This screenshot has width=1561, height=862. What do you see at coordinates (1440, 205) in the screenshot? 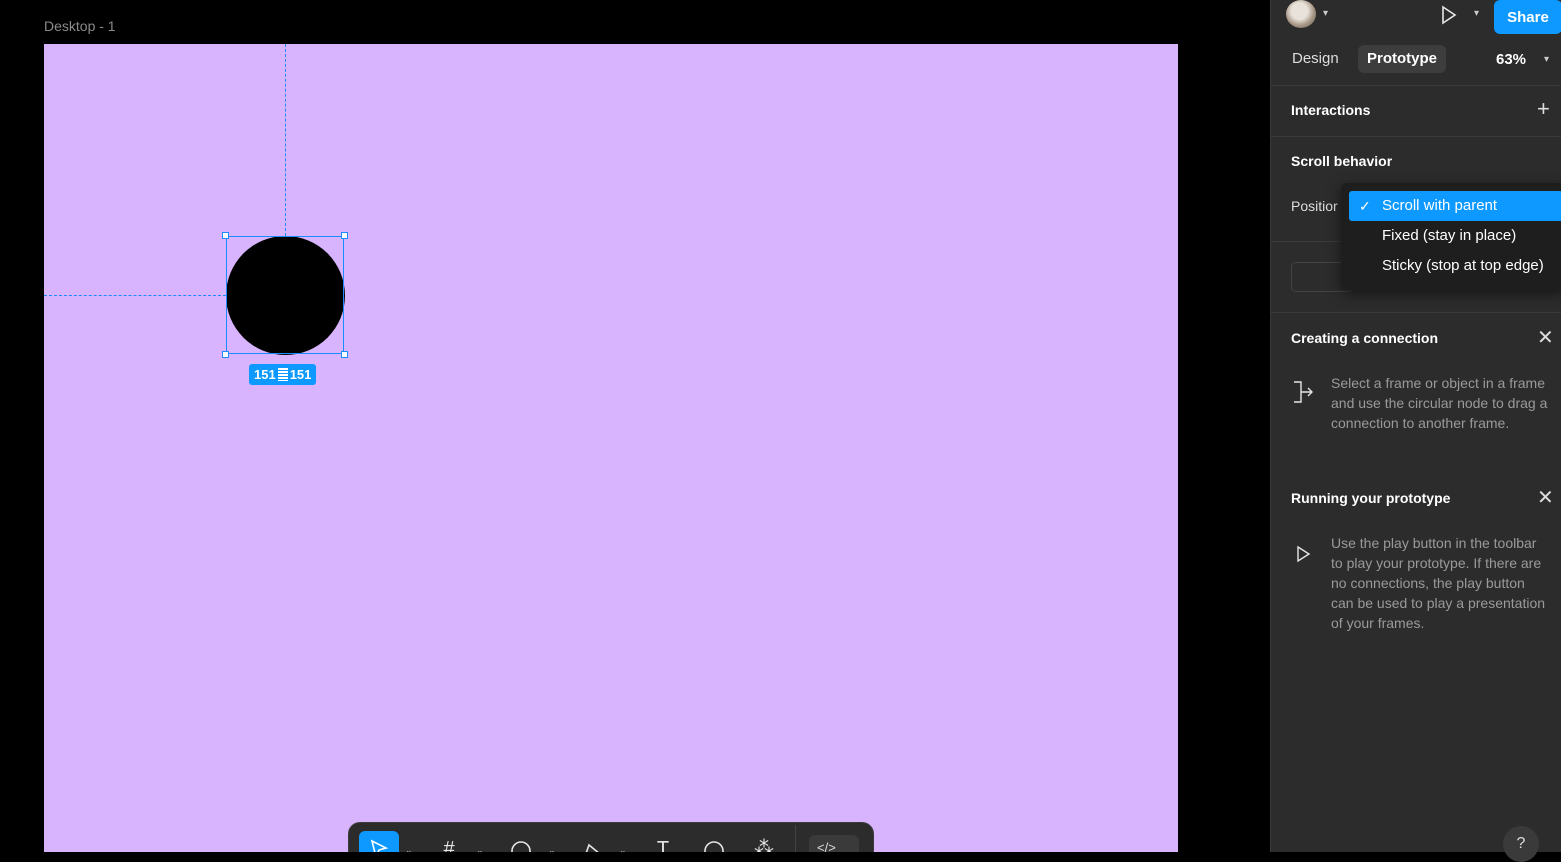
I see `dropdown-option-label: Scroll with parent` at bounding box center [1440, 205].